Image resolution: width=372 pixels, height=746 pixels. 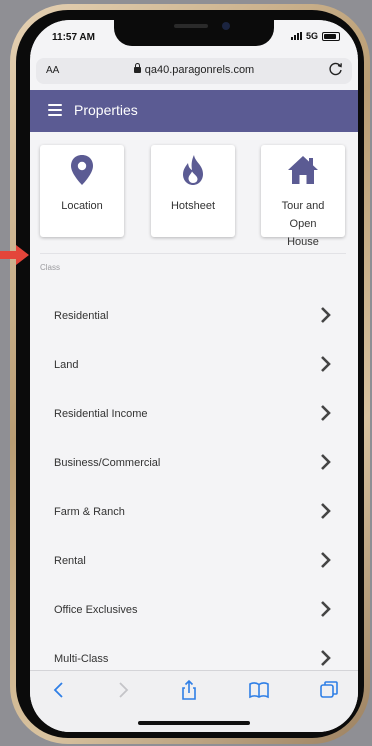 I want to click on tile-location: Location, so click(x=82, y=191).